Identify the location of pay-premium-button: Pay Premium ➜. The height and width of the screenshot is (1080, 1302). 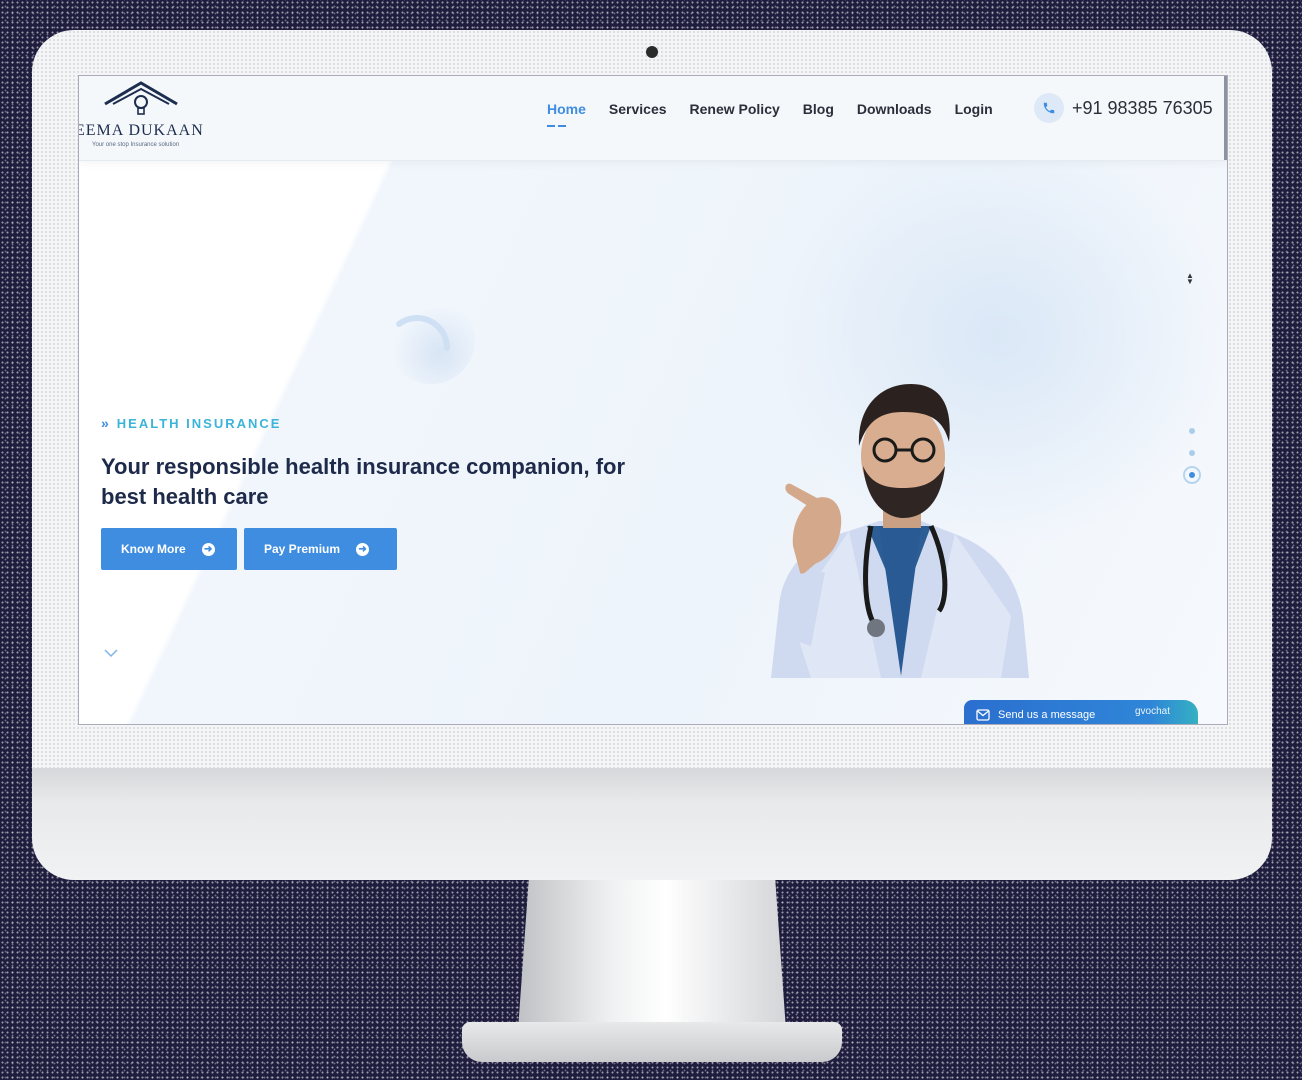
(320, 549).